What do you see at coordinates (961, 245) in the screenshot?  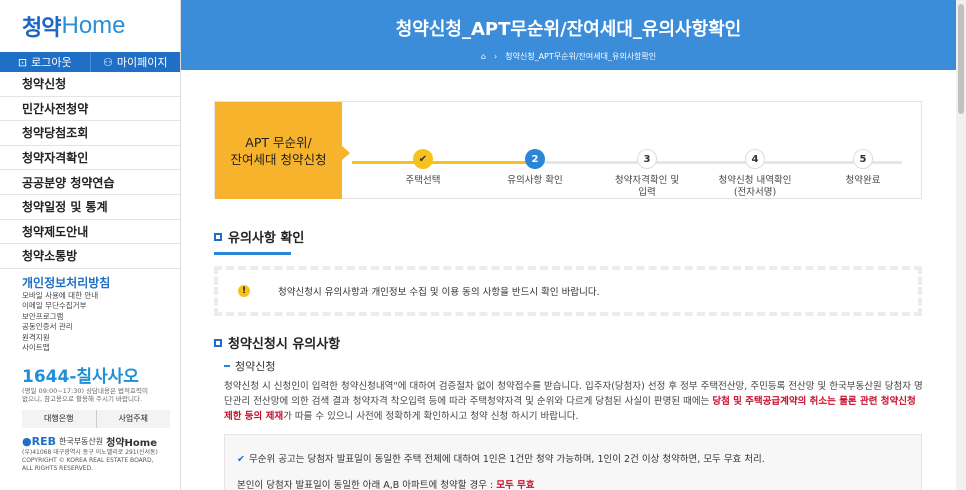 I see `scrollbar` at bounding box center [961, 245].